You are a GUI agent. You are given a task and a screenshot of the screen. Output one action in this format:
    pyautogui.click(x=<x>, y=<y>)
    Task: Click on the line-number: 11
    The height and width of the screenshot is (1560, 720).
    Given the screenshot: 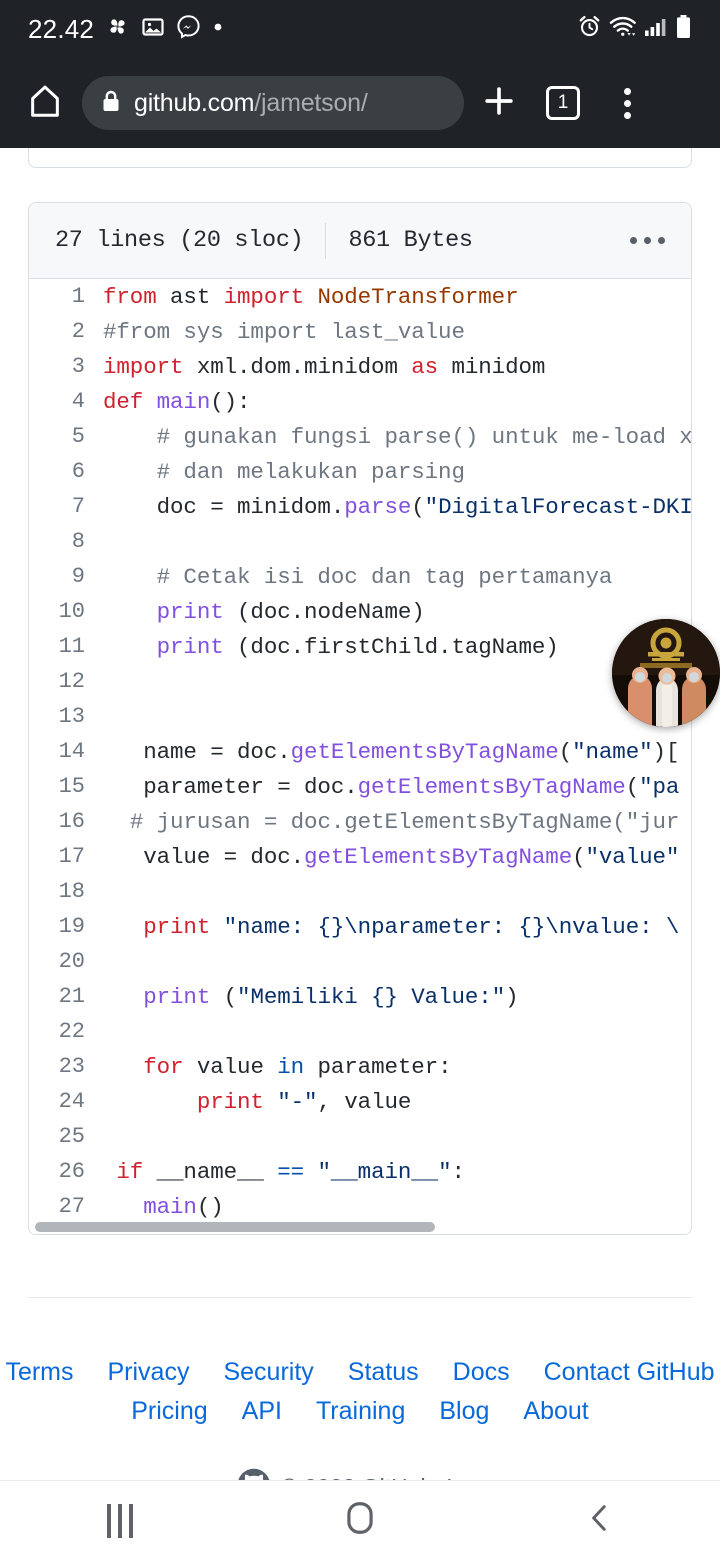 What is the action you would take?
    pyautogui.click(x=71, y=646)
    